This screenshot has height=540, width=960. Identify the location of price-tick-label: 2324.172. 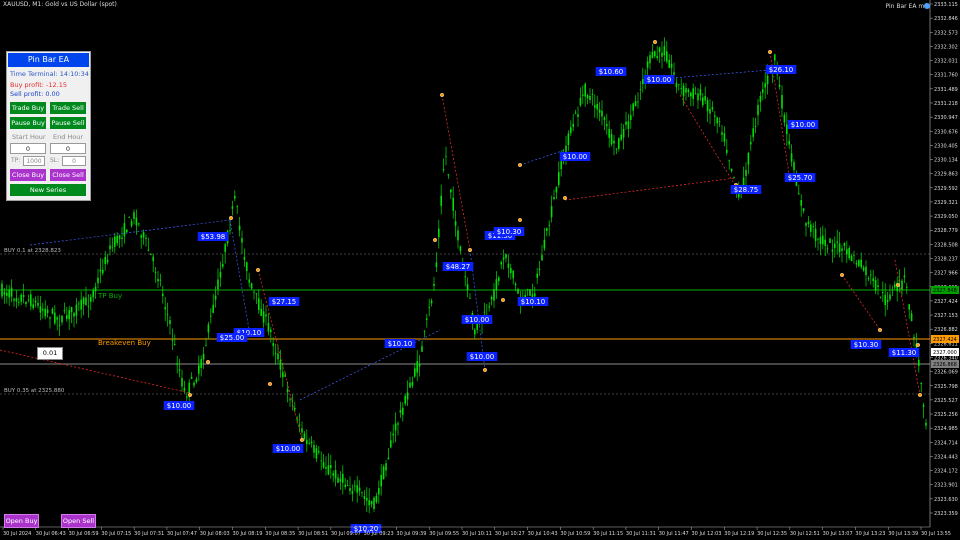
(946, 472).